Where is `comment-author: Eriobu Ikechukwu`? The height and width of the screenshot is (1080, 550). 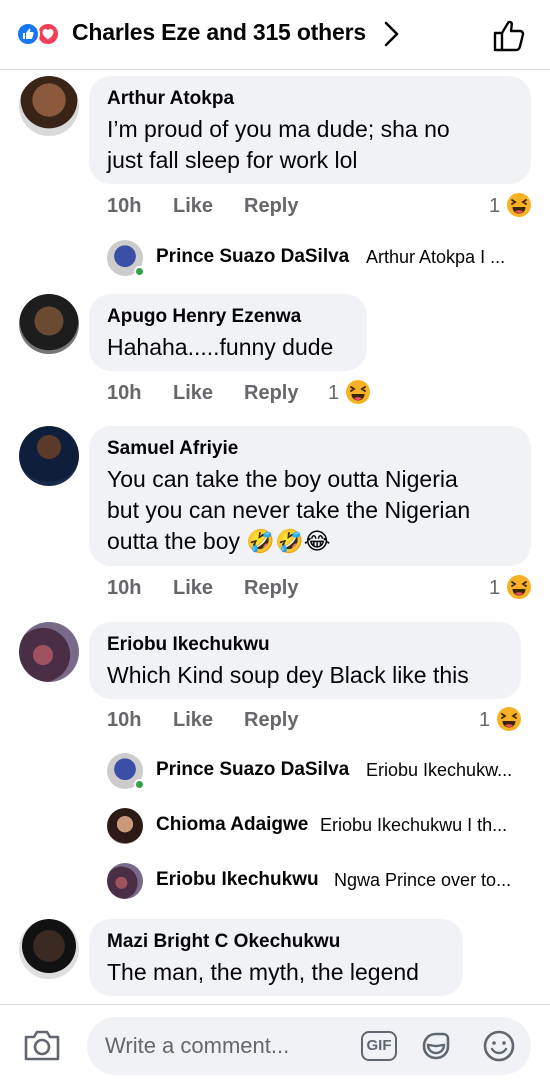
comment-author: Eriobu Ikechukwu is located at coordinates (305, 645).